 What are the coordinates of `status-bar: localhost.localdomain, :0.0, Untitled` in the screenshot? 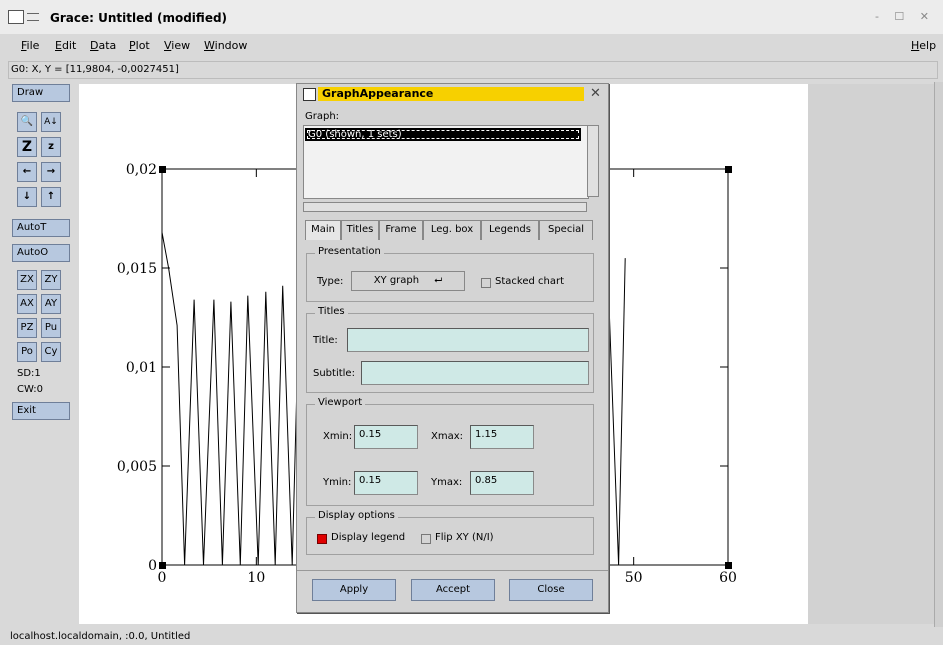 It's located at (471, 637).